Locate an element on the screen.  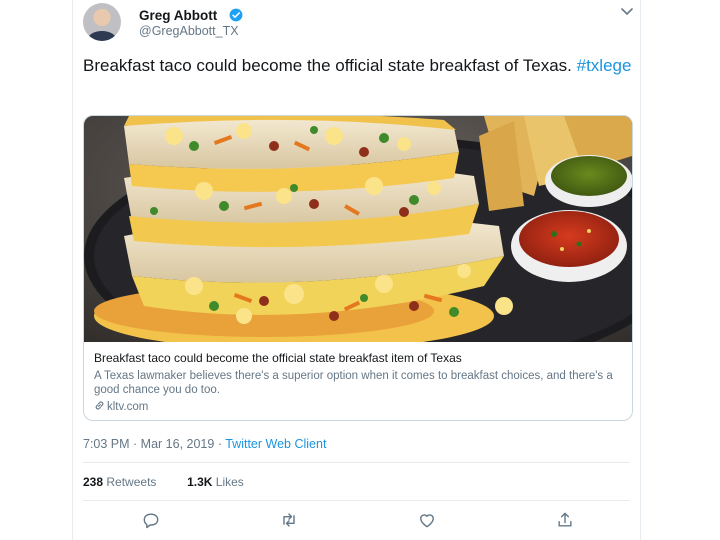
likes-label: Likes is located at coordinates (229, 482).